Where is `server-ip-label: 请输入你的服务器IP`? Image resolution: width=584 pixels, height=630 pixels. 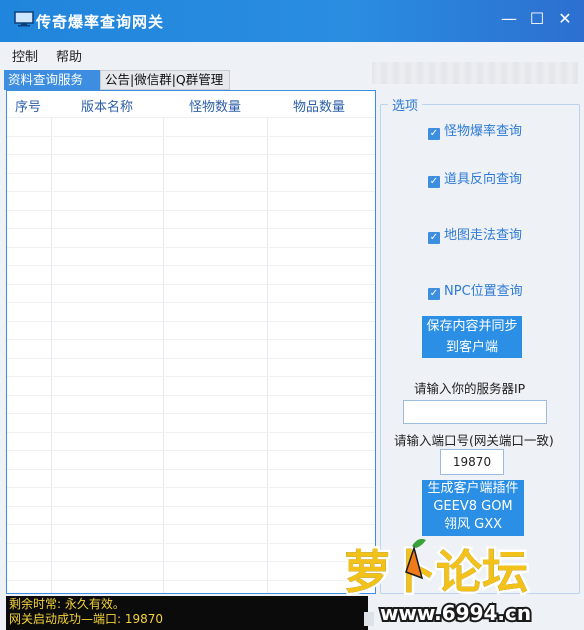
server-ip-label: 请输入你的服务器IP is located at coordinates (470, 388).